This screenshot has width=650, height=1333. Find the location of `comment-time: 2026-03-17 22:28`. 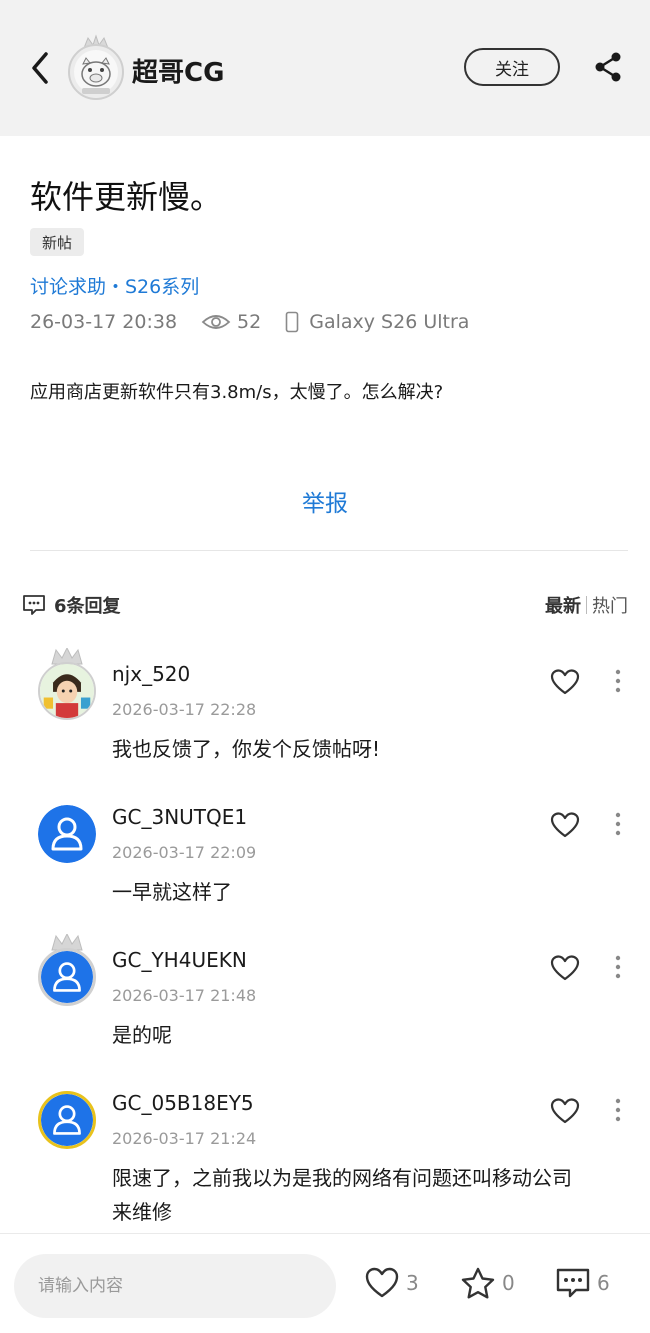

comment-time: 2026-03-17 22:28 is located at coordinates (184, 709).